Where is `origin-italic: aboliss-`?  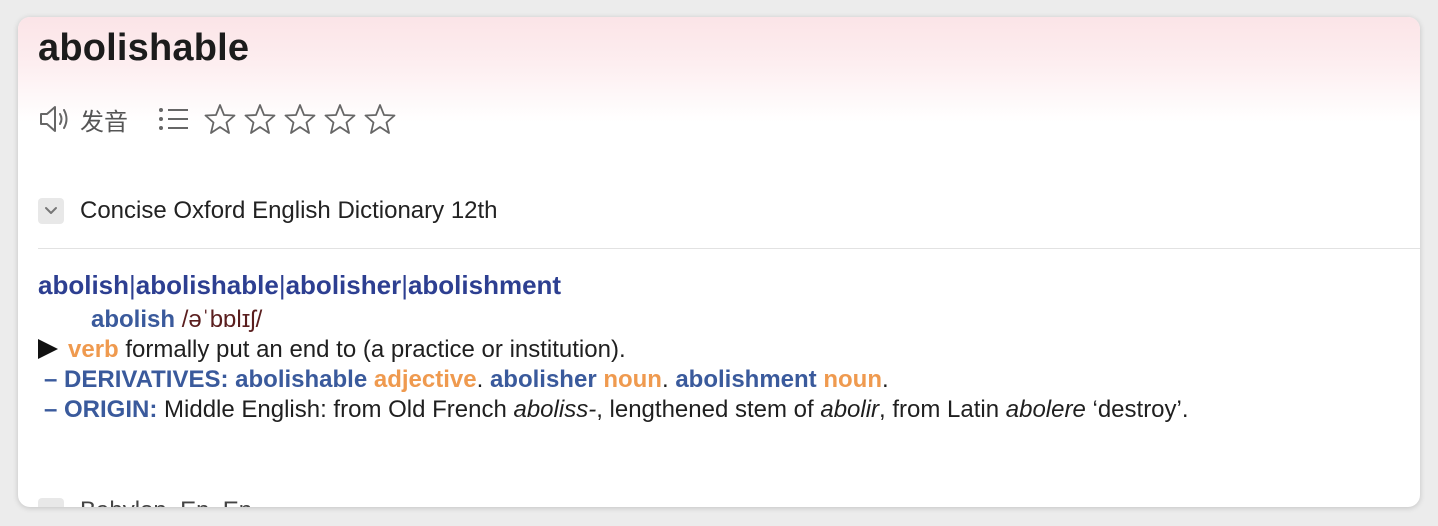 origin-italic: aboliss- is located at coordinates (555, 409).